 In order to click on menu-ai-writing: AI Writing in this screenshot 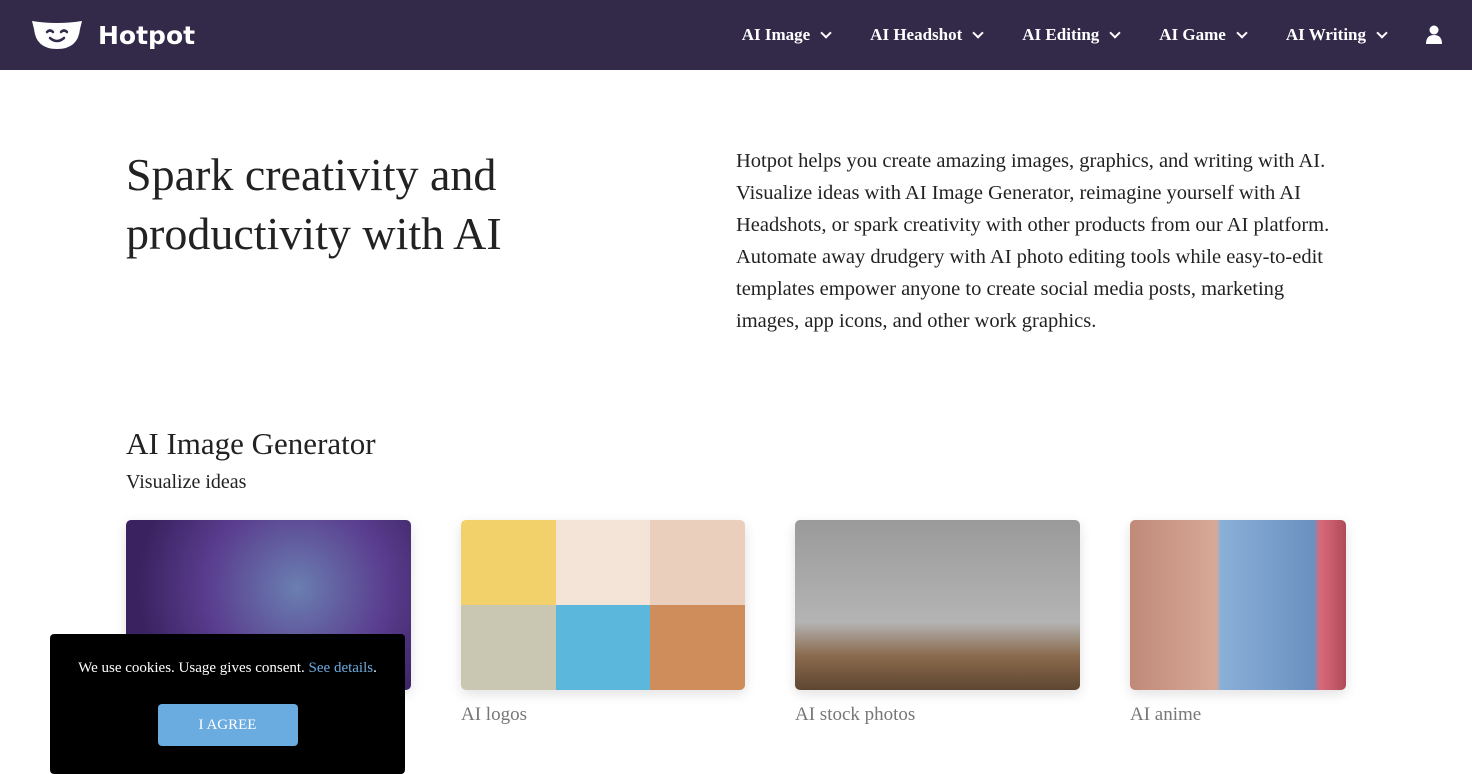, I will do `click(1336, 35)`.